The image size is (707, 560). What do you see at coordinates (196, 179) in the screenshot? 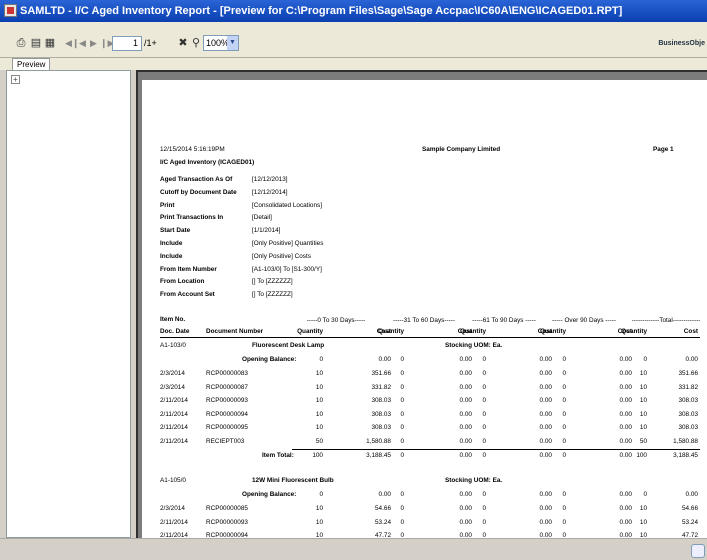
I see `param-label: Aged Transaction As Of` at bounding box center [196, 179].